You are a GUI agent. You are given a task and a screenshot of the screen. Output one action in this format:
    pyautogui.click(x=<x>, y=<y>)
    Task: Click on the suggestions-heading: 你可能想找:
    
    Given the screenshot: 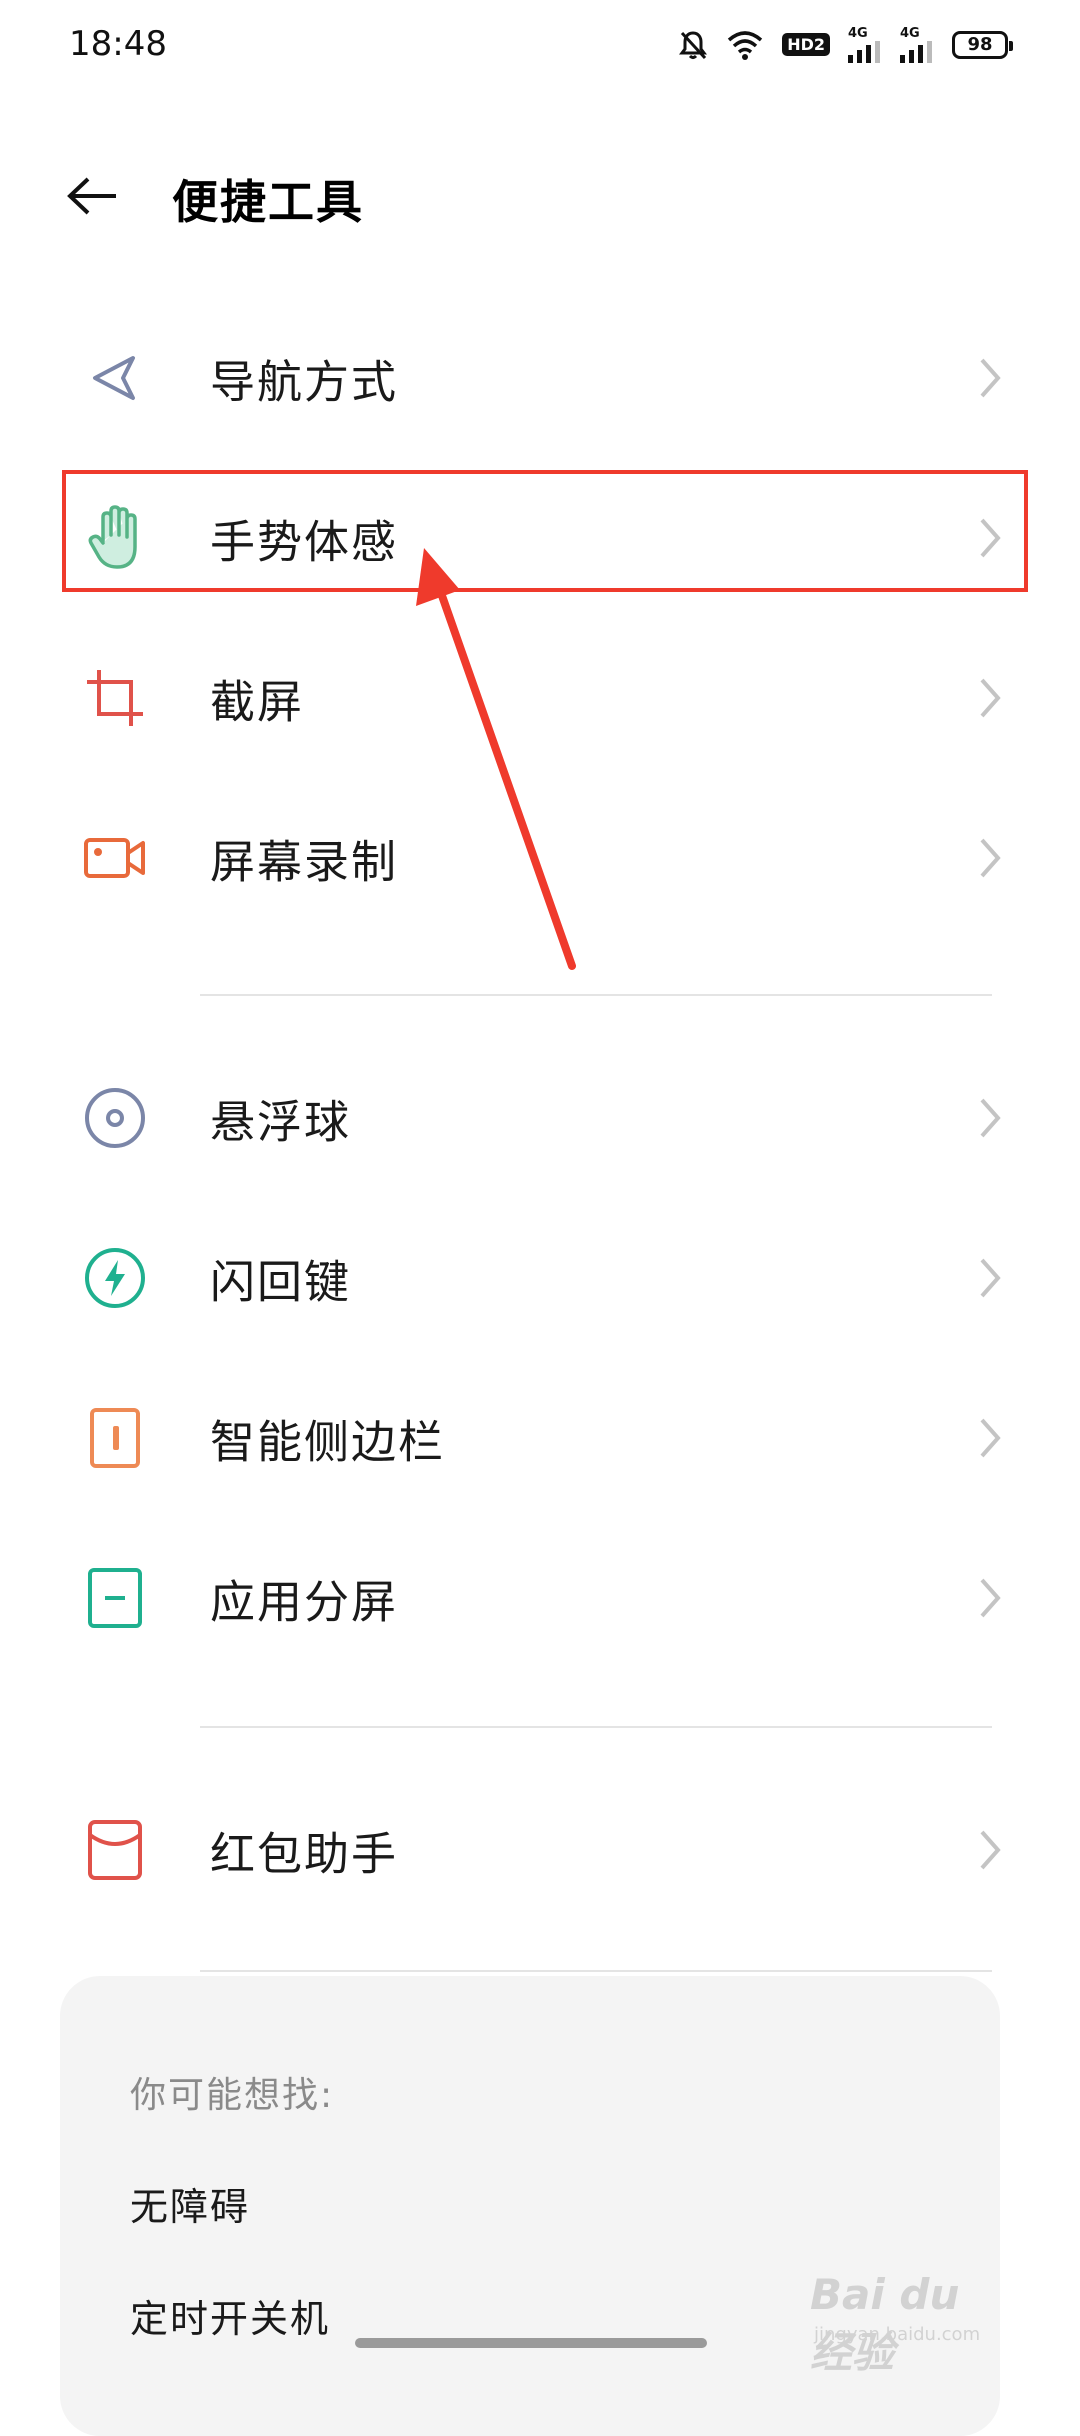 What is the action you would take?
    pyautogui.click(x=232, y=2095)
    